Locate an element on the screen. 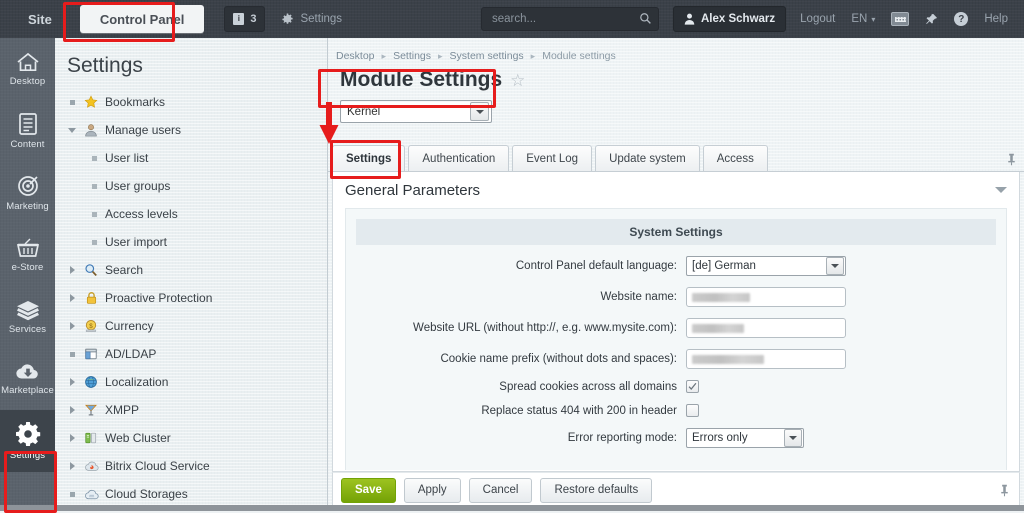 The image size is (1024, 513). search-icon is located at coordinates (645, 18).